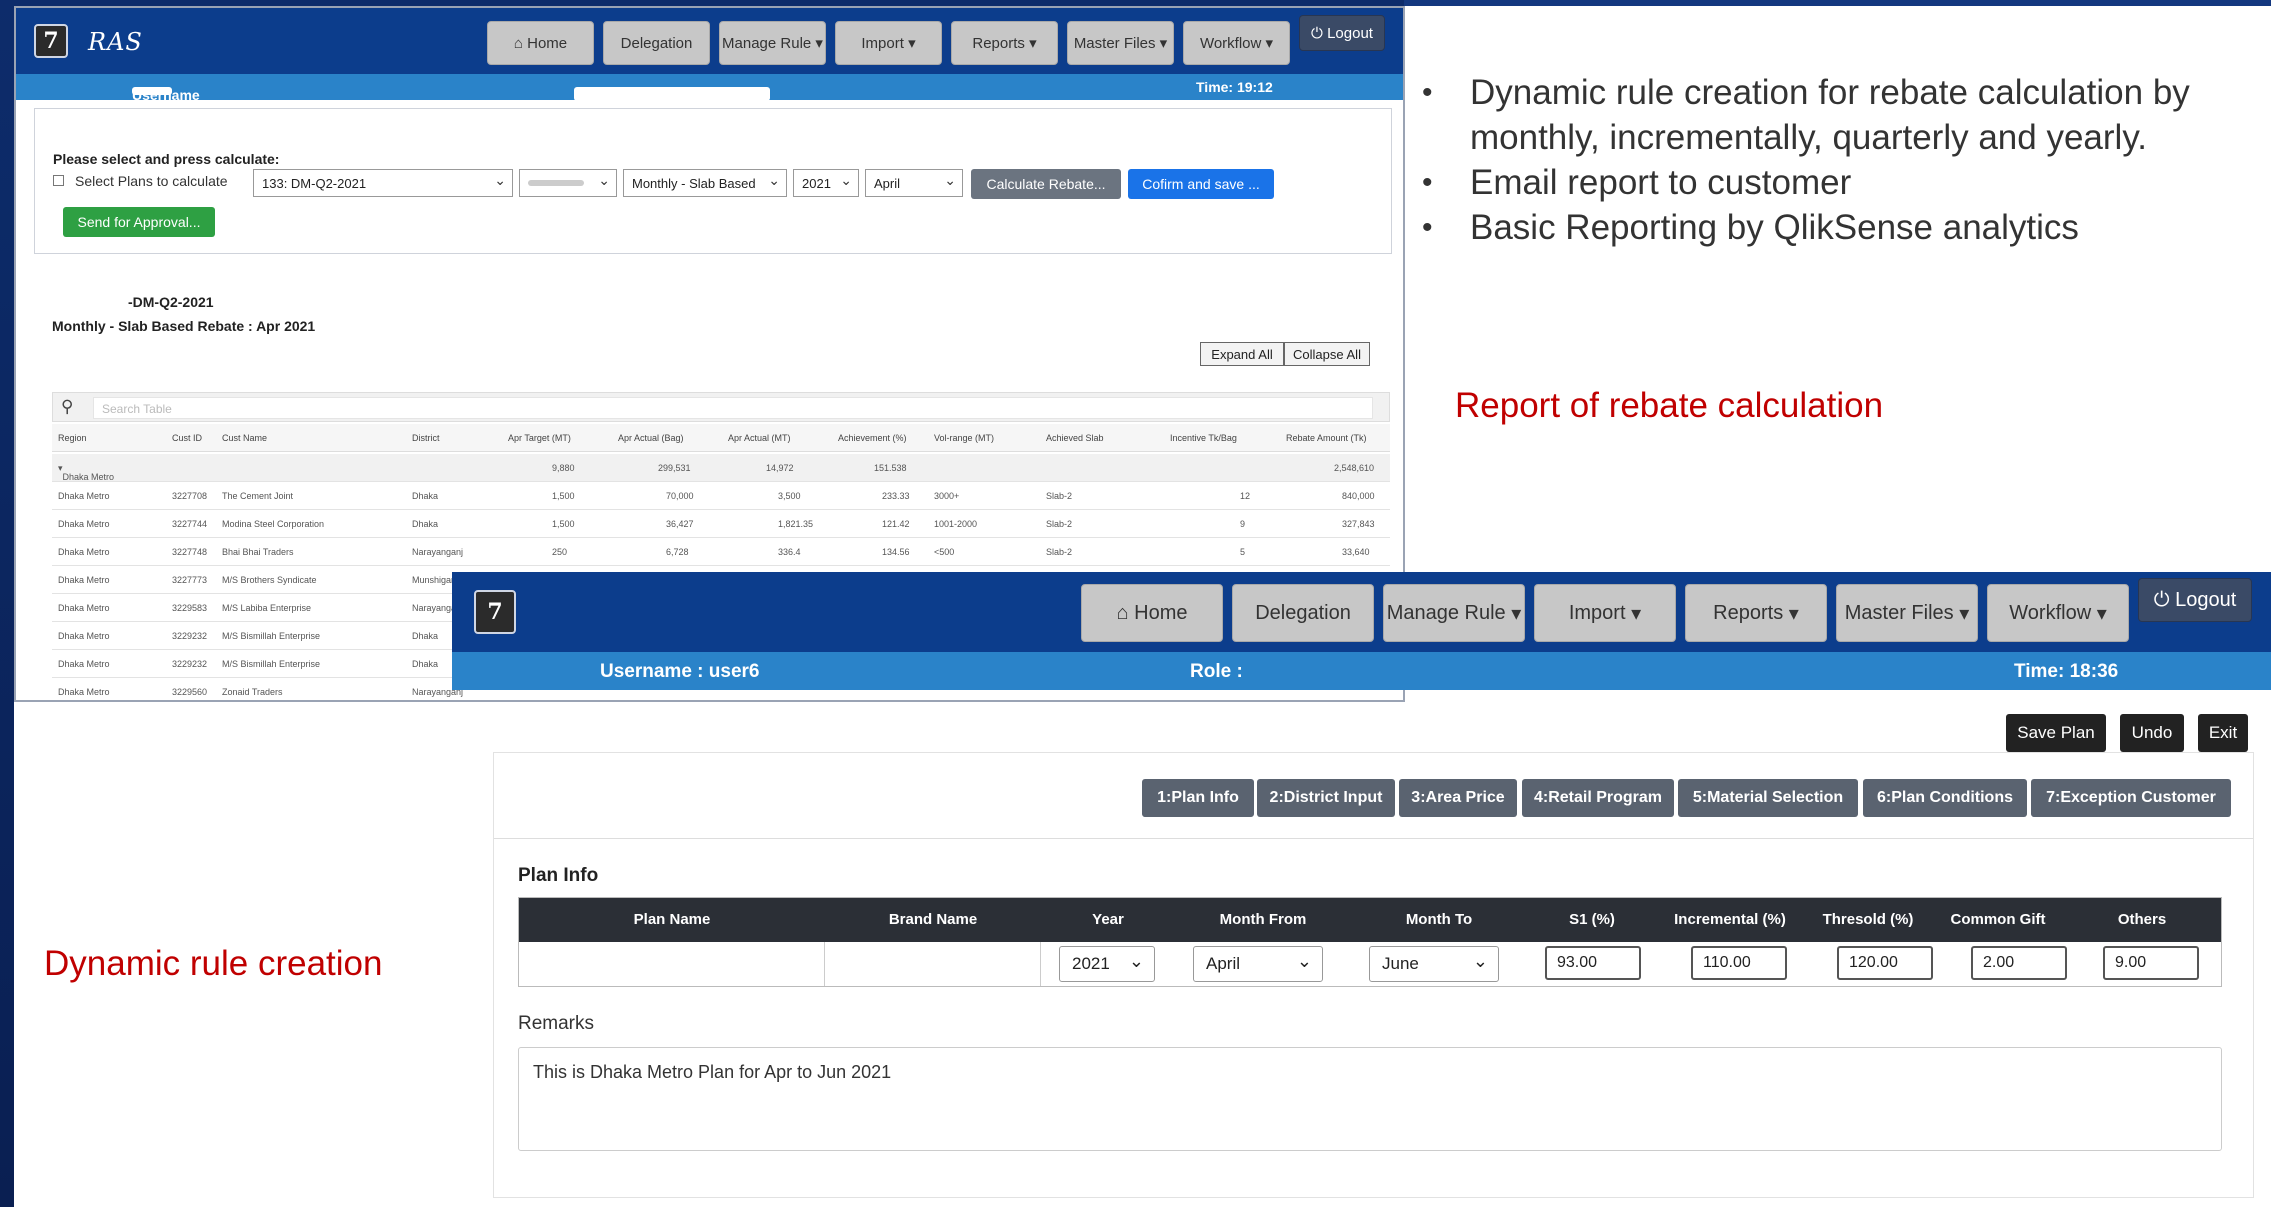  What do you see at coordinates (383, 183) in the screenshot?
I see `plan-select: 133: DM-Q2-2021` at bounding box center [383, 183].